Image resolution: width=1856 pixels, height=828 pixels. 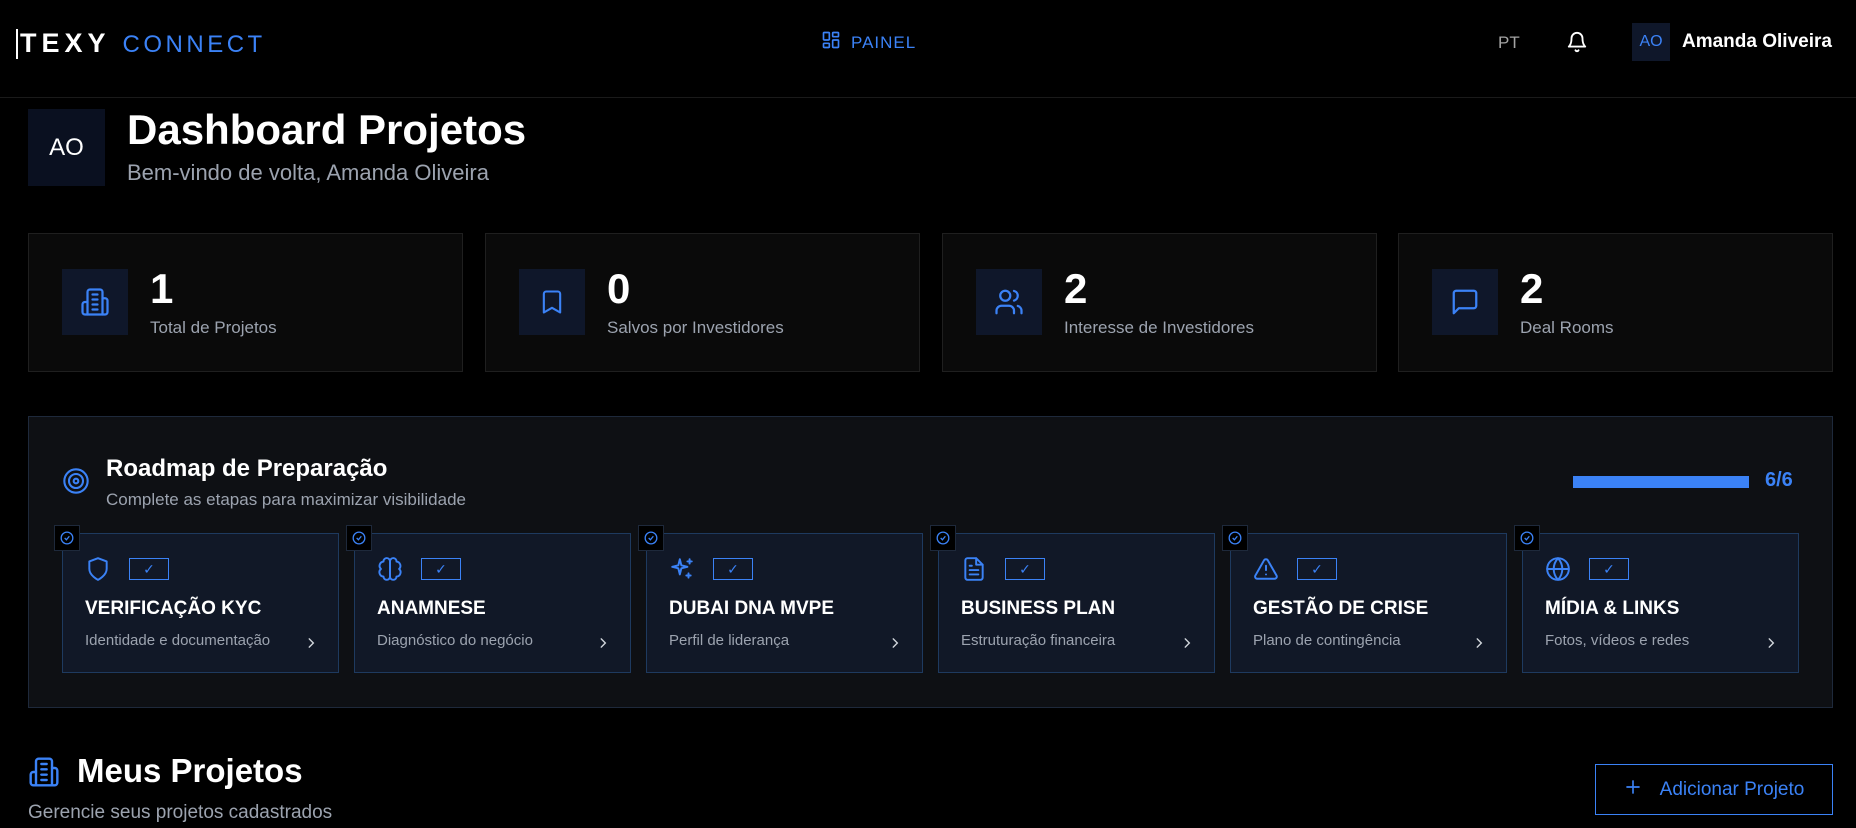 What do you see at coordinates (1159, 302) in the screenshot?
I see `stat-card-interest: 2 Interesse de Investidores` at bounding box center [1159, 302].